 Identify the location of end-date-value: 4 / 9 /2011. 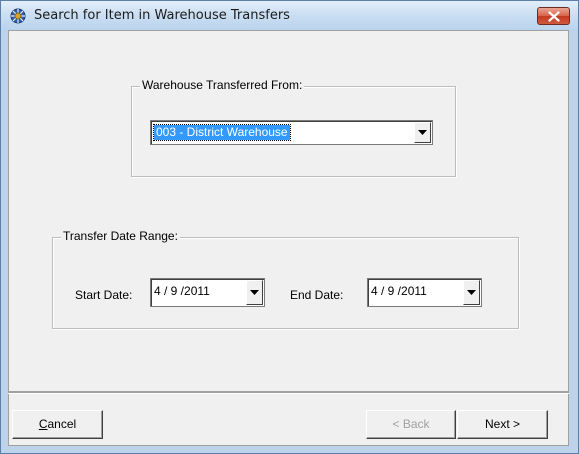
(399, 291).